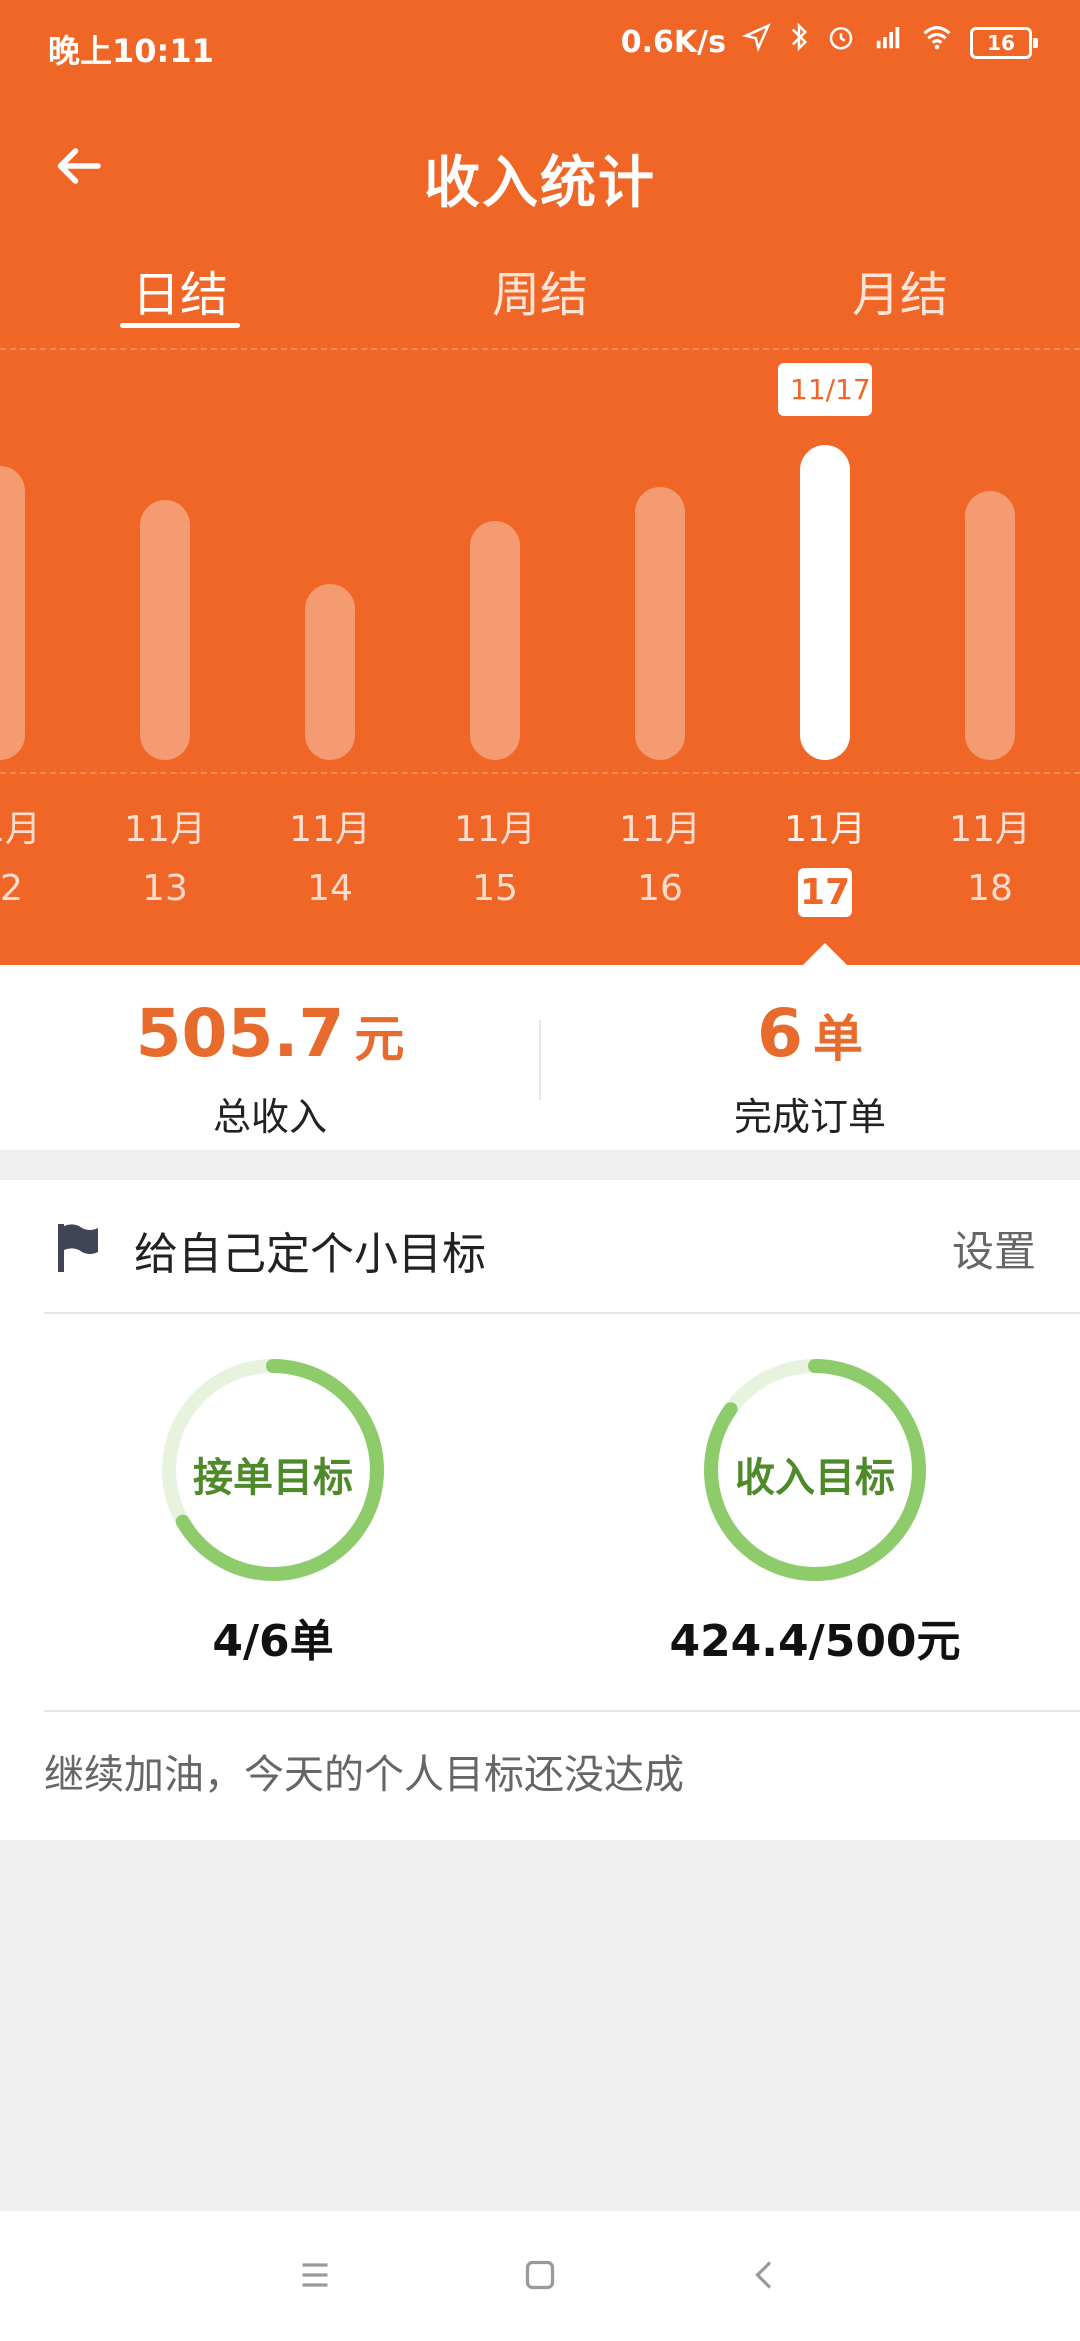 Image resolution: width=1080 pixels, height=2341 pixels. I want to click on total-income-block: 505.7 元 总收入, so click(270, 1053).